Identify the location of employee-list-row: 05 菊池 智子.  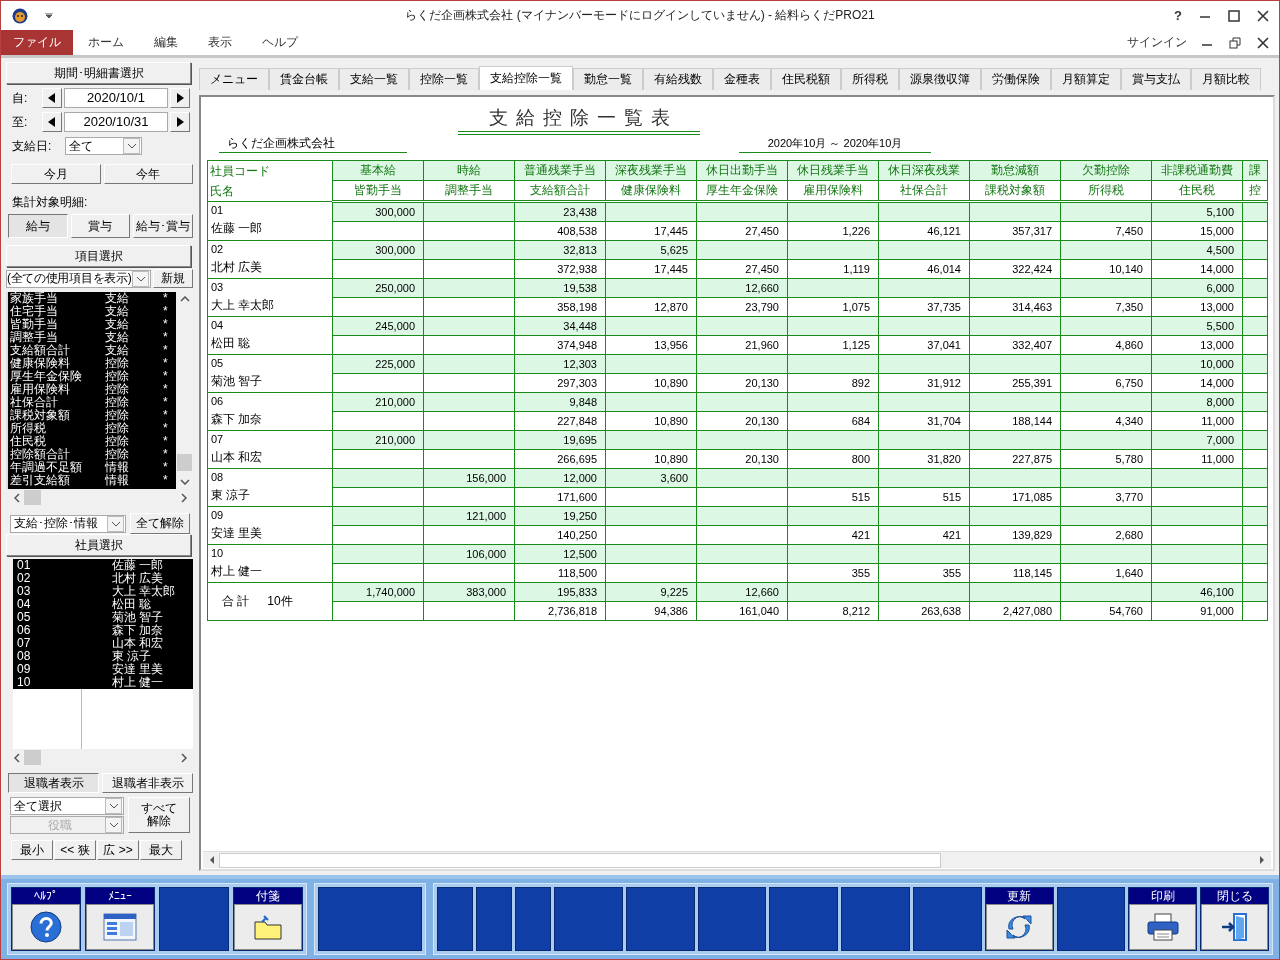
(103, 617).